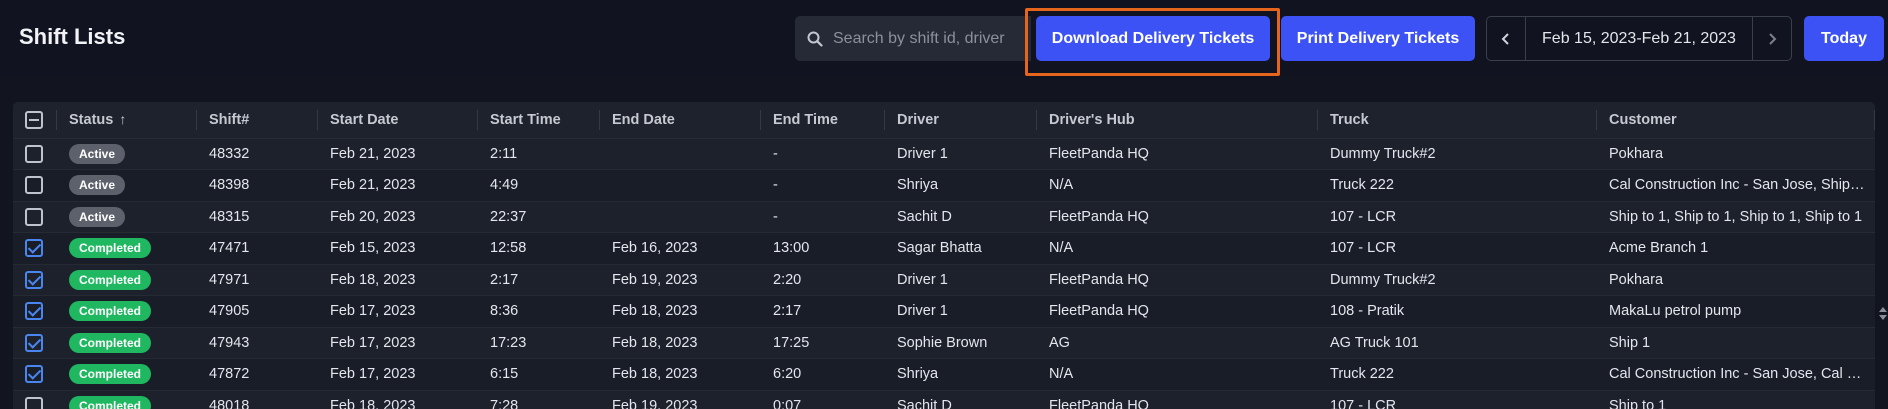 The image size is (1888, 409). Describe the element at coordinates (257, 120) in the screenshot. I see `column-header-shift: Shift#` at that location.